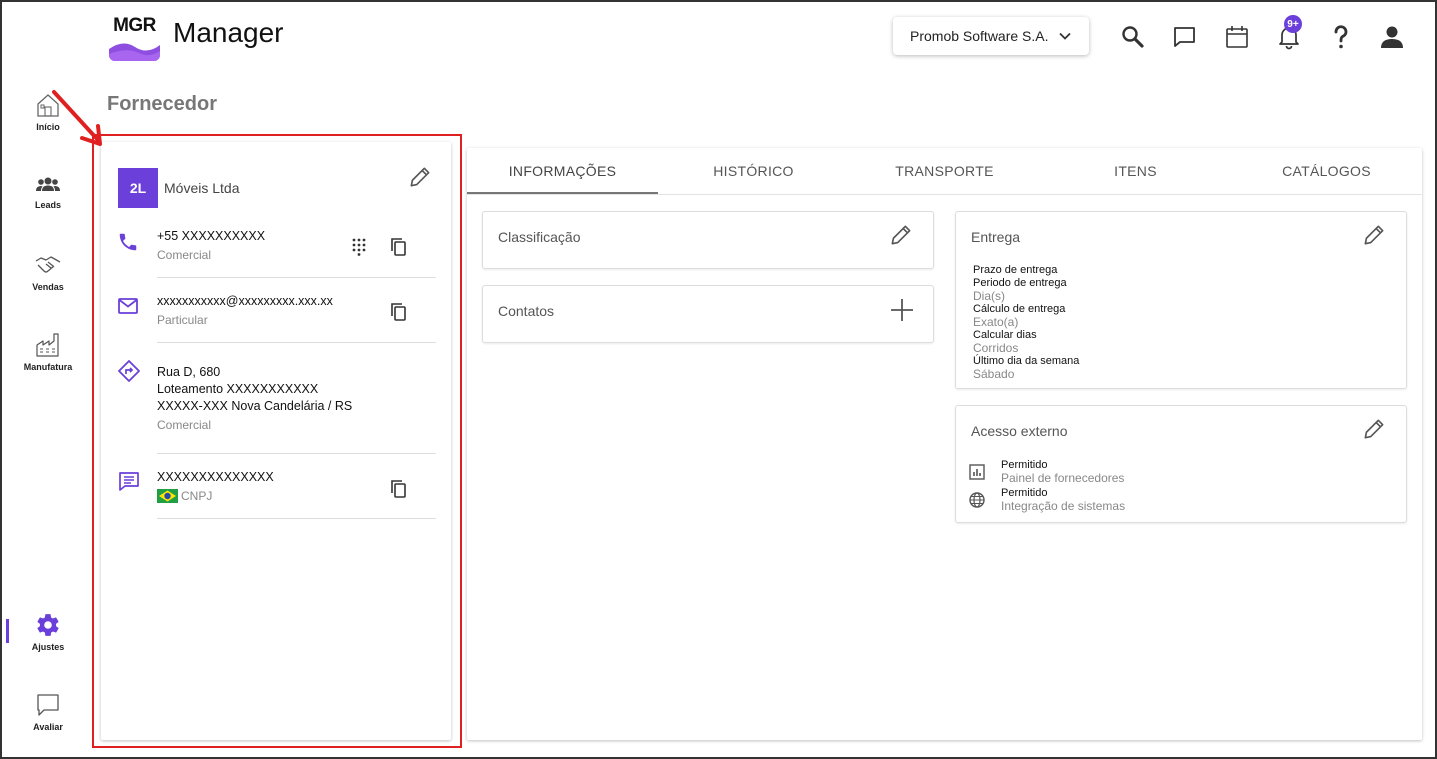 The image size is (1437, 759). I want to click on acesso-externo-title: Acesso externo, so click(1019, 431).